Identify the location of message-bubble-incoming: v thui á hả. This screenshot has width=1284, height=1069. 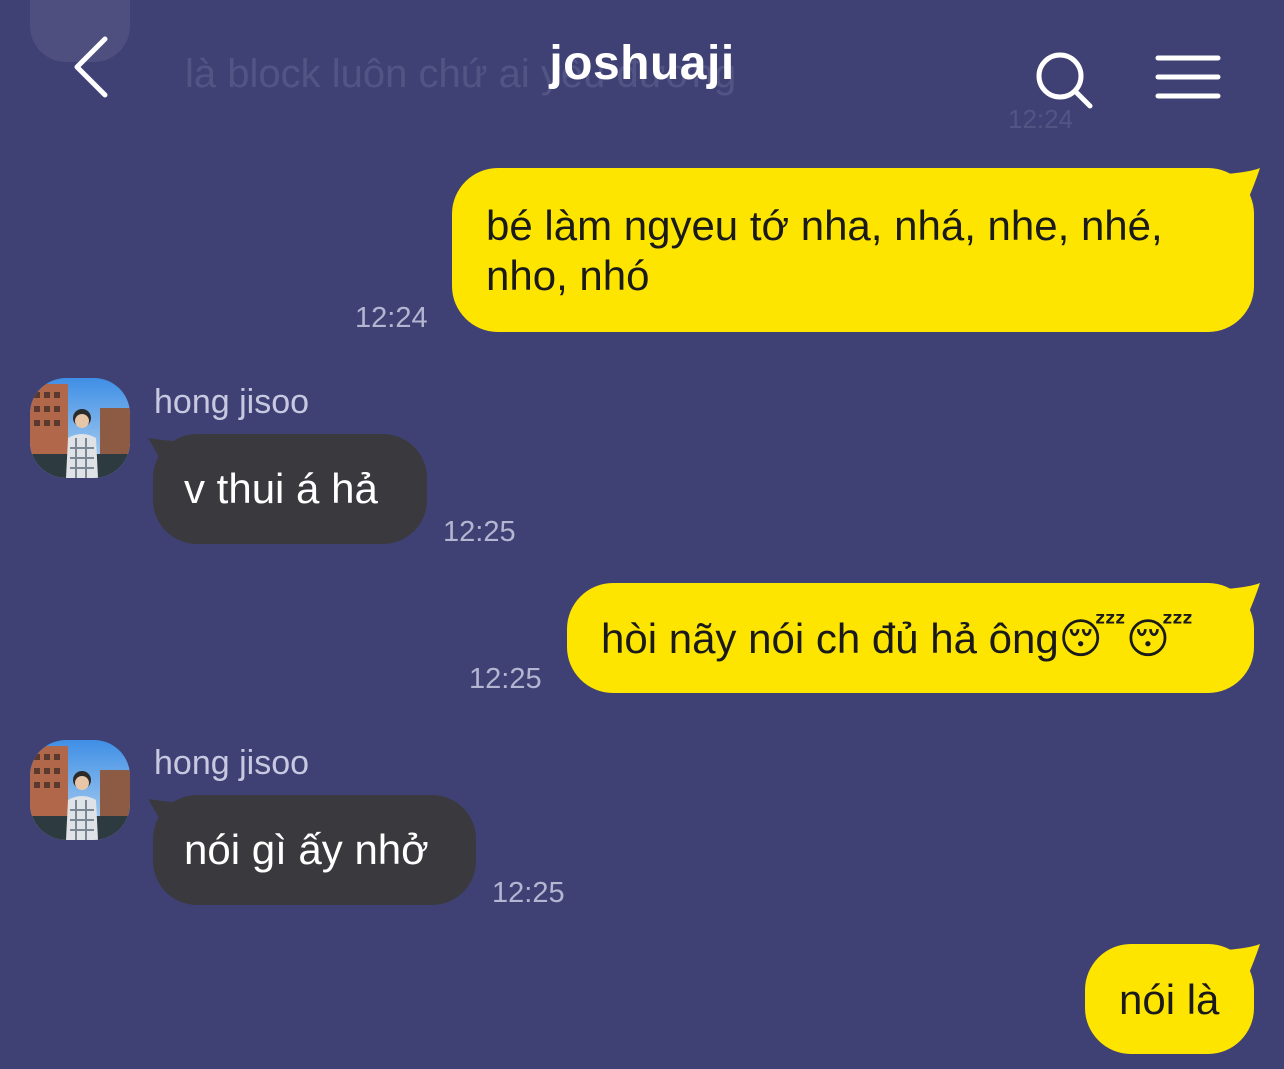
(290, 489).